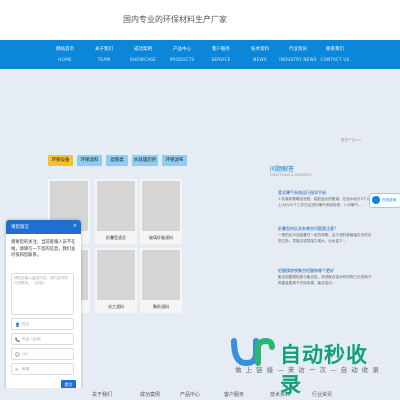 This screenshot has height=400, width=400. Describe the element at coordinates (182, 49) in the screenshot. I see `nav-item-label: 产品中心` at that location.